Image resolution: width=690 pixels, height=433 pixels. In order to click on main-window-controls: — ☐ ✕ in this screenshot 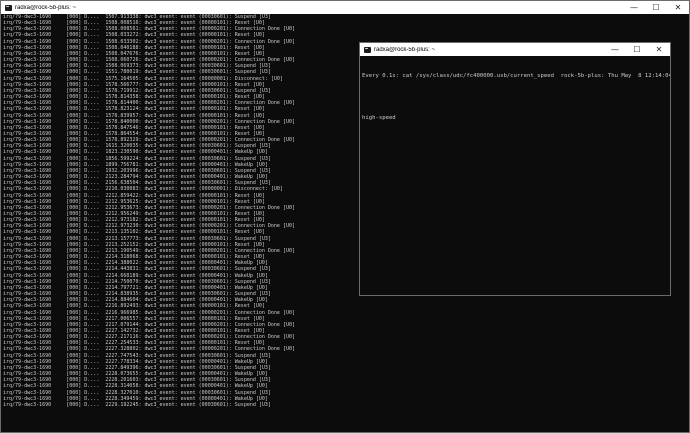, I will do `click(656, 7)`.